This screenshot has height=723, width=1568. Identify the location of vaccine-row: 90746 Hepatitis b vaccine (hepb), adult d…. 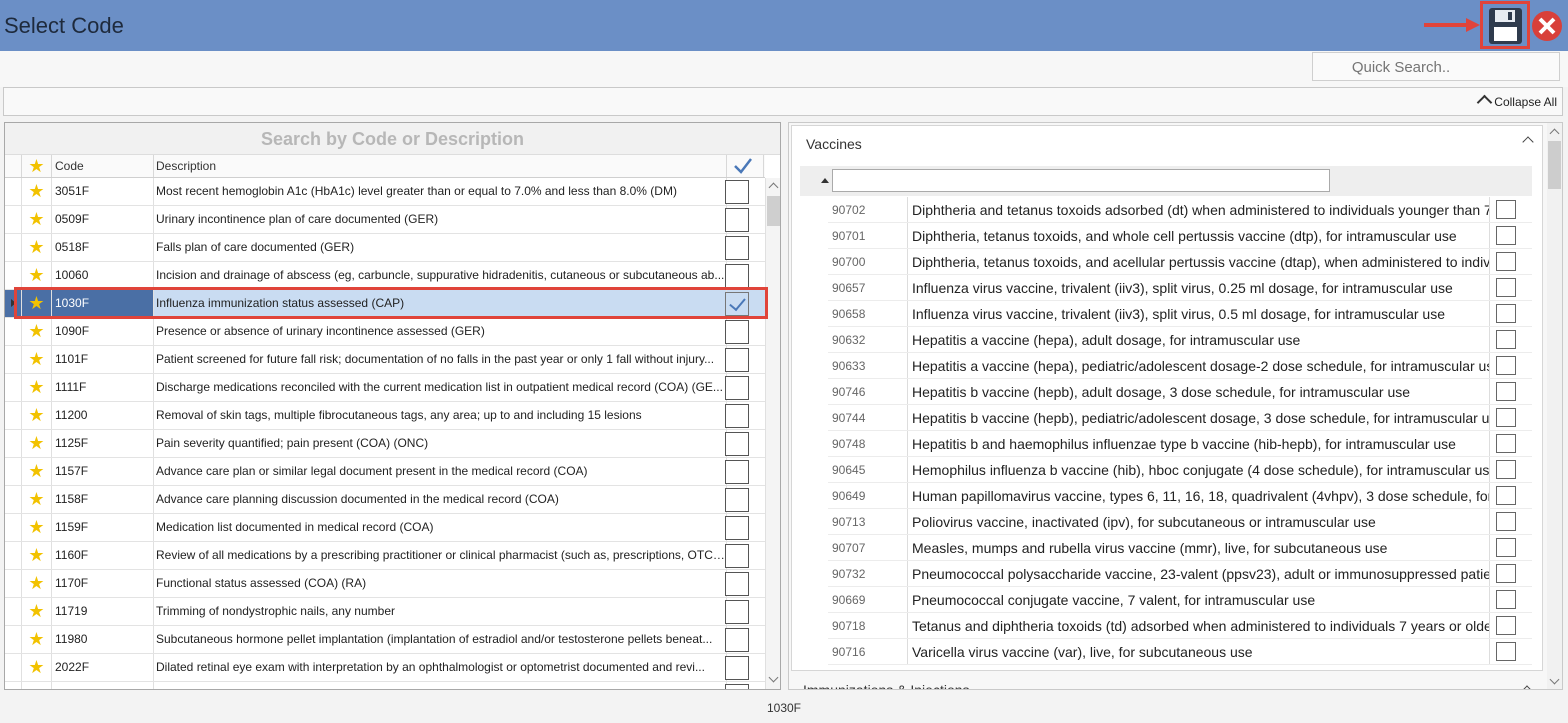
(1180, 392).